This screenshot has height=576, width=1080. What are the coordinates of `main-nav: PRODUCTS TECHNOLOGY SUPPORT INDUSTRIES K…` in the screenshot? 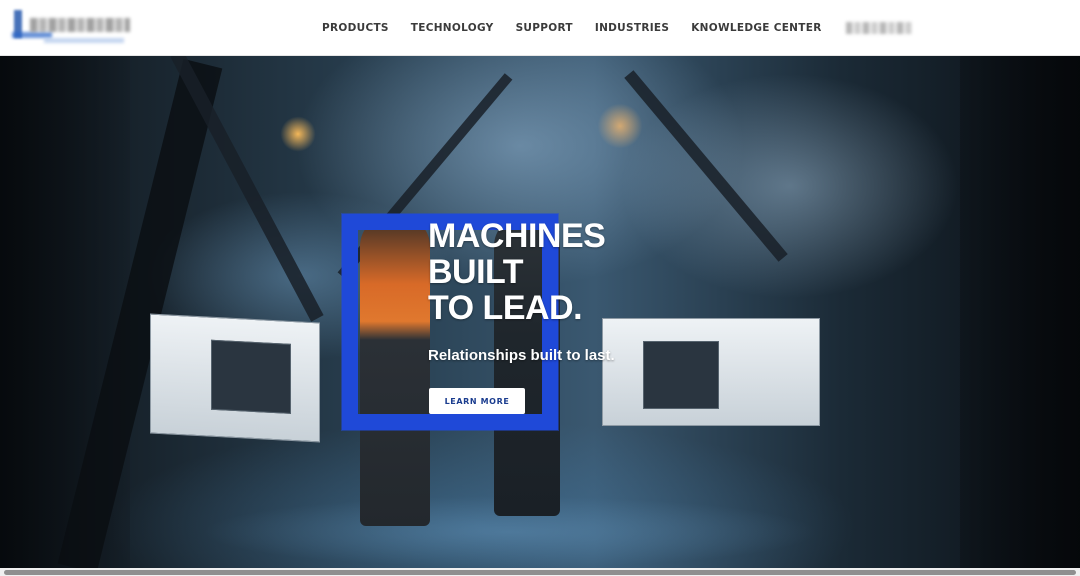 It's located at (617, 28).